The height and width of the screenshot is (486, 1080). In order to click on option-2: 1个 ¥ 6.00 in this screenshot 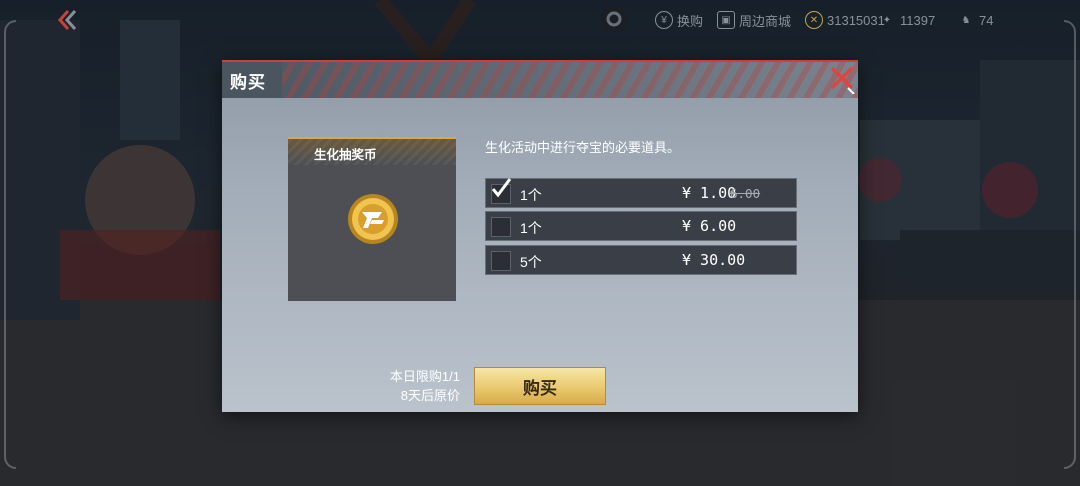, I will do `click(641, 226)`.